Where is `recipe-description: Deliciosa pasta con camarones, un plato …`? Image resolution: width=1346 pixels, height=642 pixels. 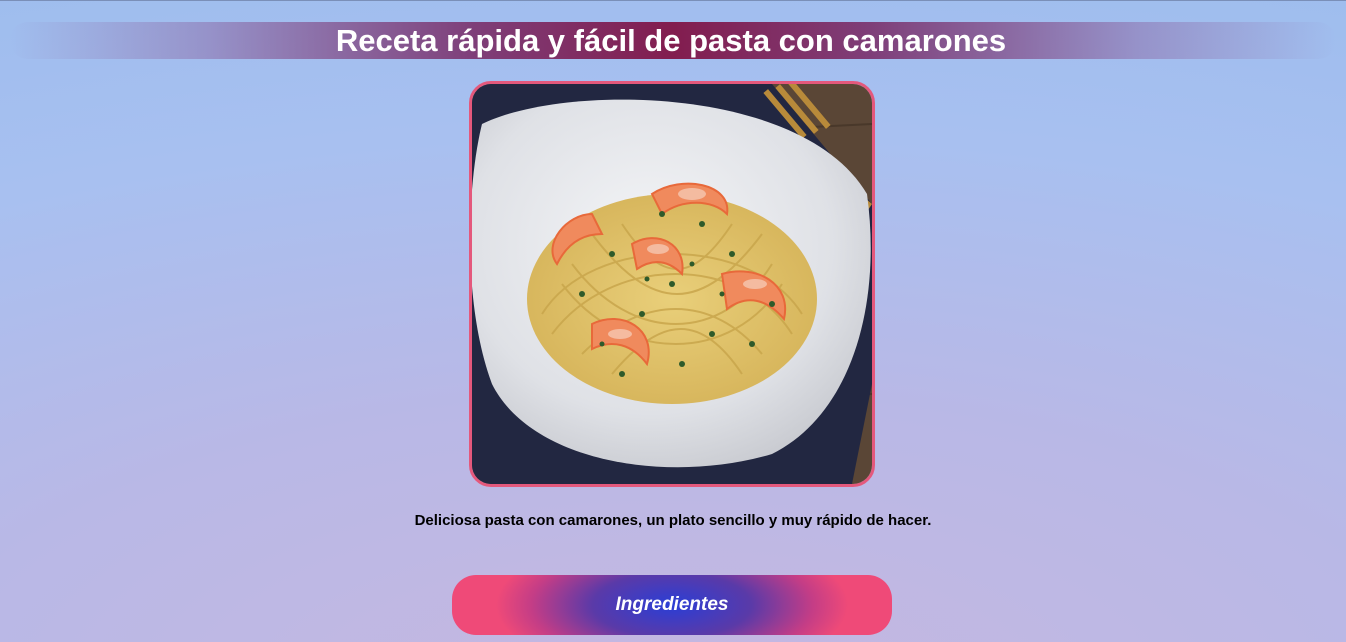
recipe-description: Deliciosa pasta con camarones, un plato … is located at coordinates (673, 520).